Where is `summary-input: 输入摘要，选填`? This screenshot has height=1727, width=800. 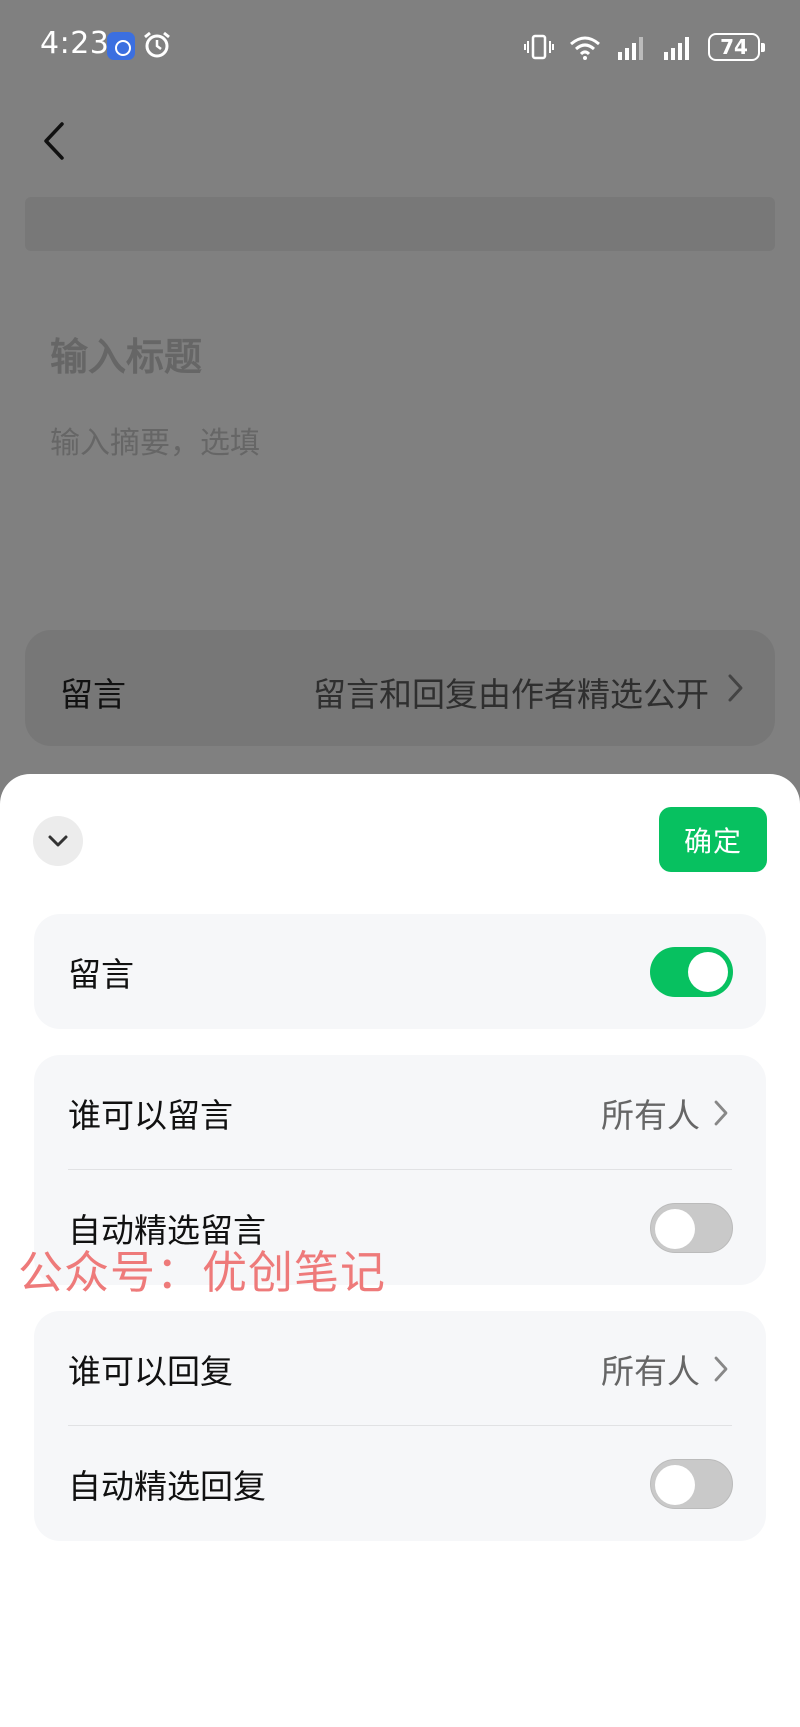 summary-input: 输入摘要，选填 is located at coordinates (155, 440).